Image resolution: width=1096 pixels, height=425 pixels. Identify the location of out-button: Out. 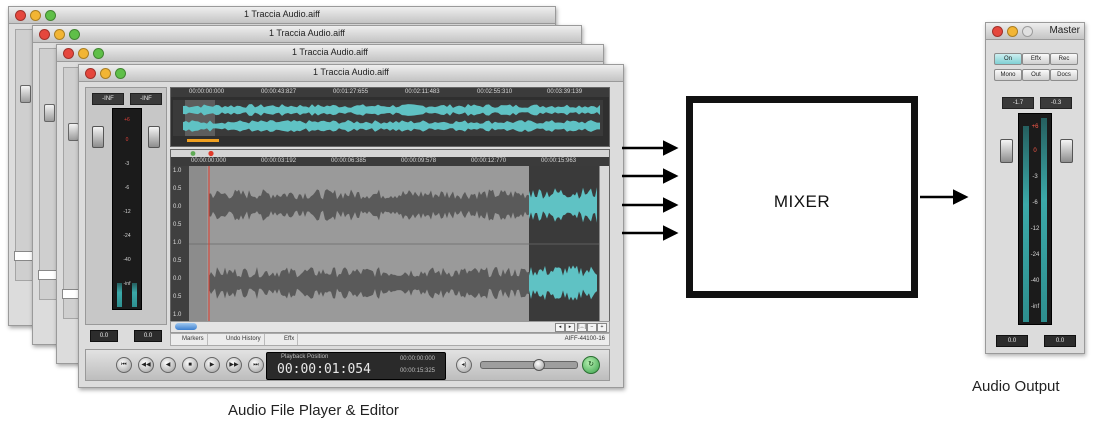
(1036, 75).